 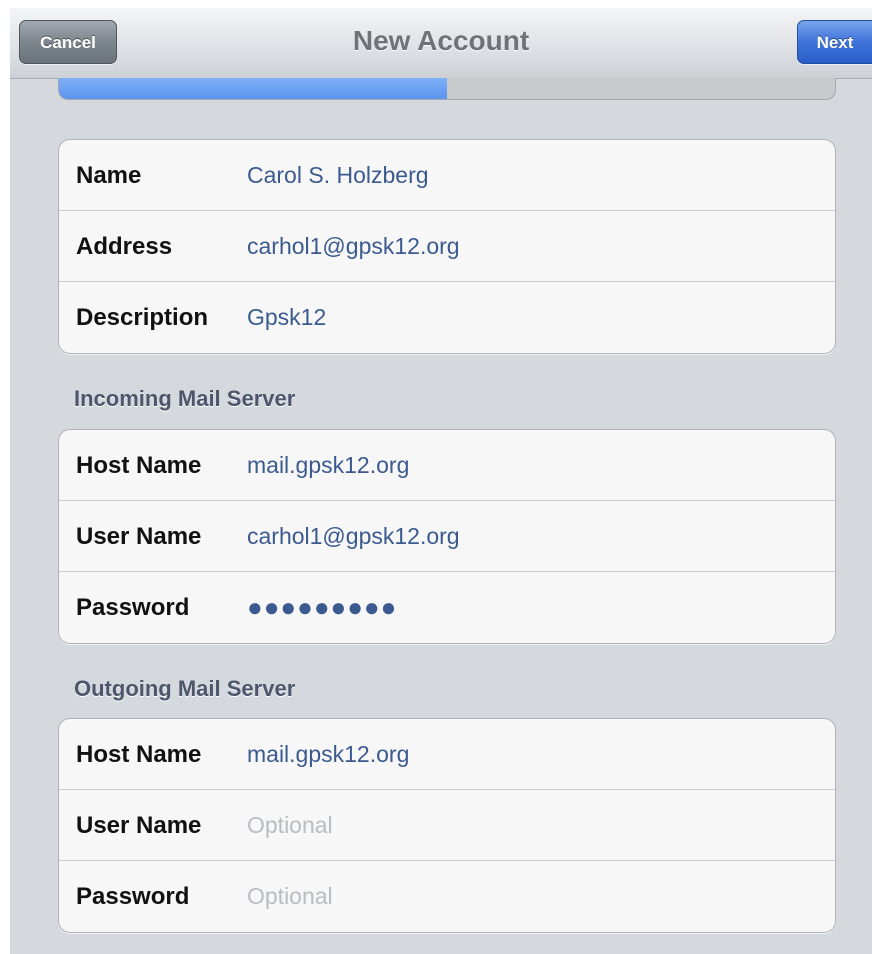 What do you see at coordinates (133, 607) in the screenshot?
I see `incoming-password-label: Password` at bounding box center [133, 607].